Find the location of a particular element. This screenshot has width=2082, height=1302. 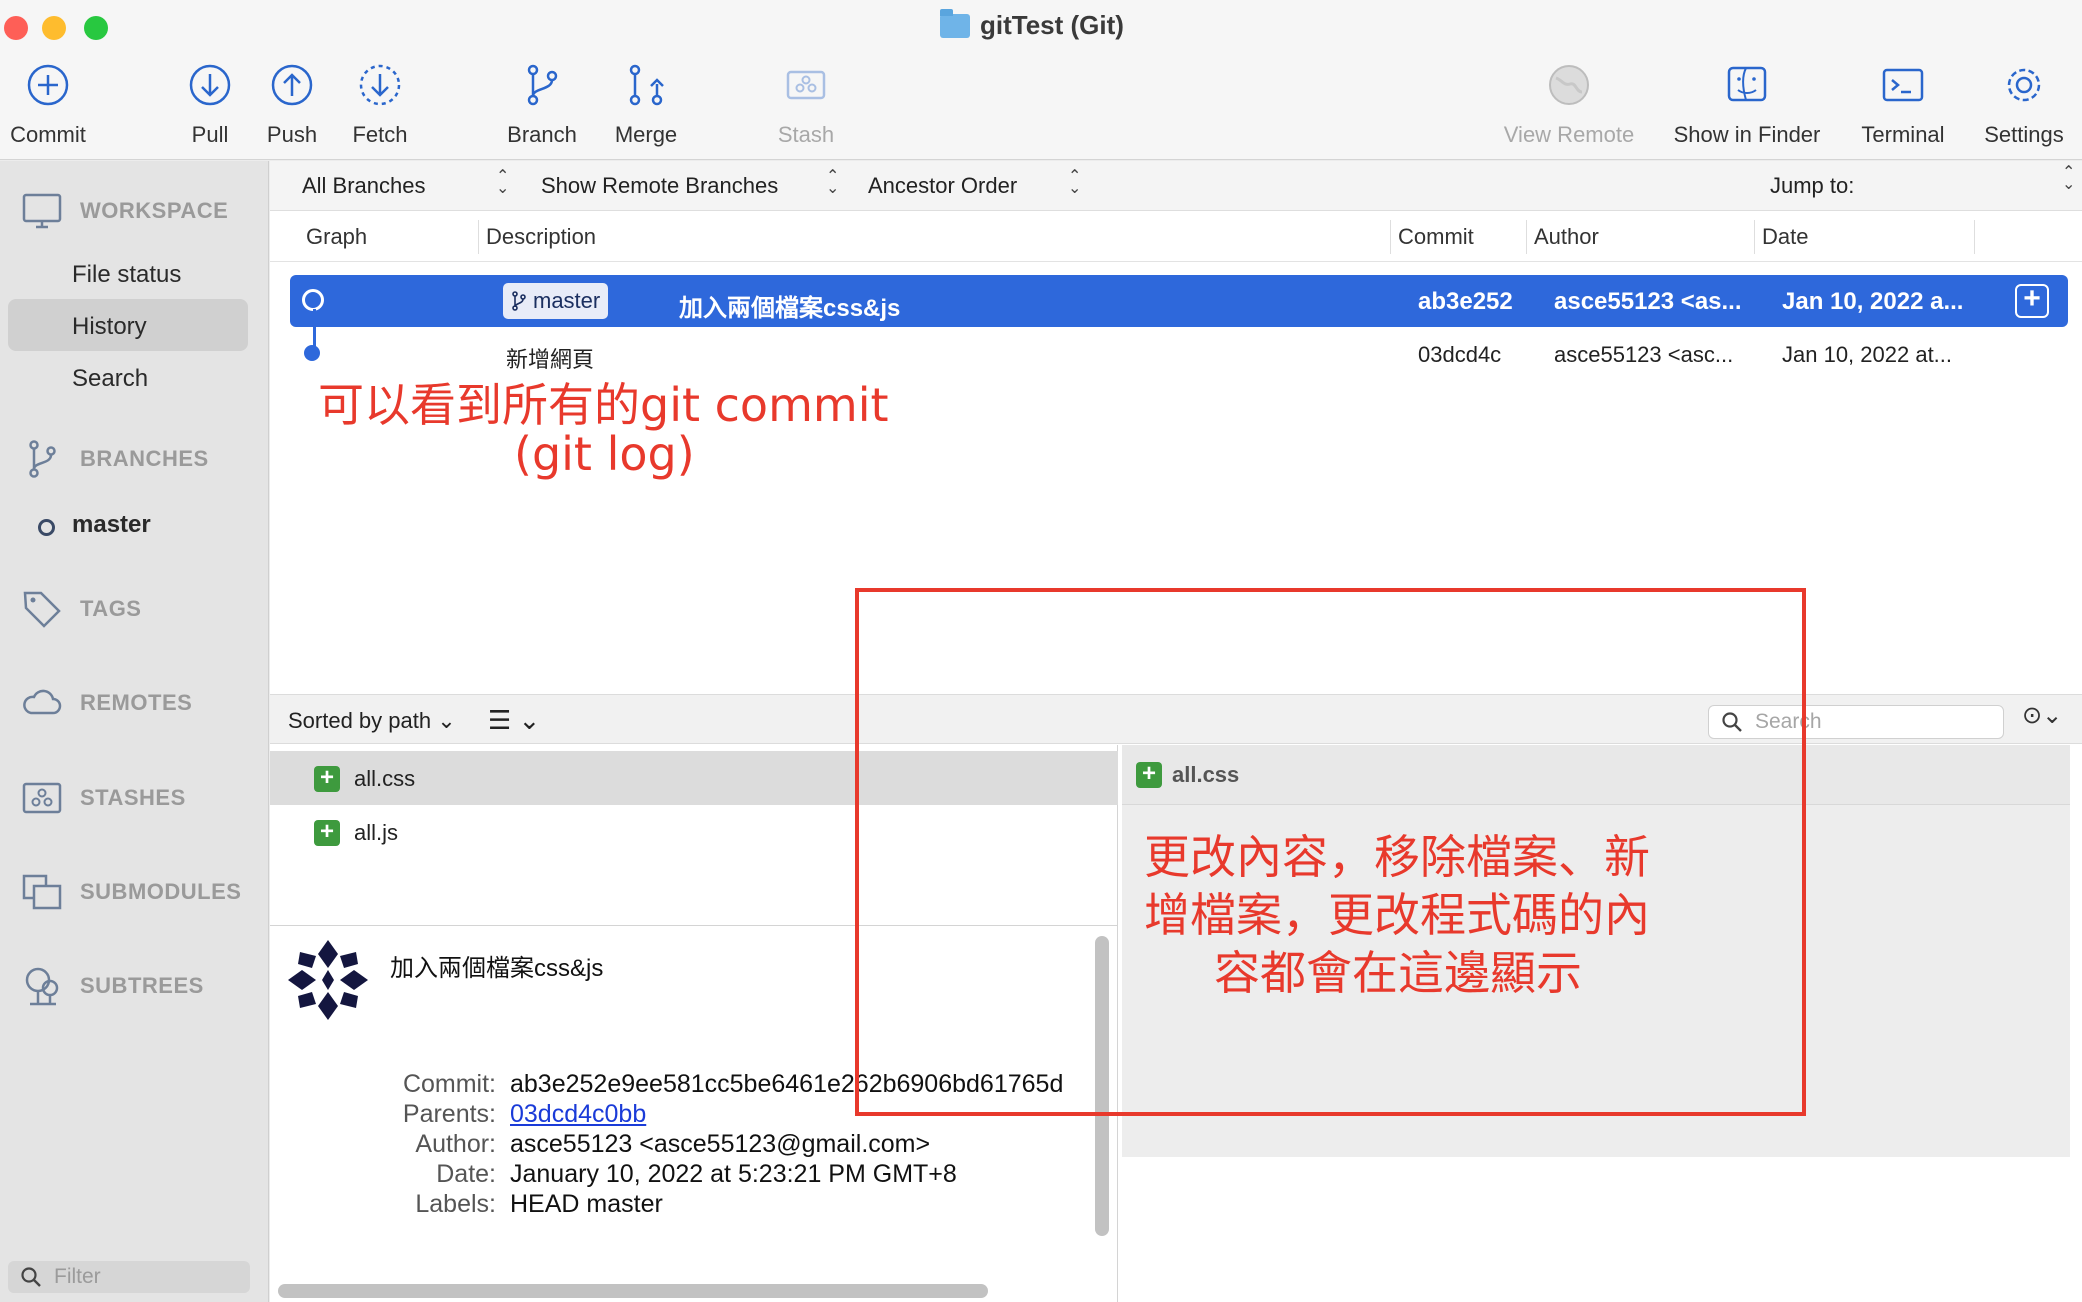

branches-dropdown: All Branches is located at coordinates (364, 186).